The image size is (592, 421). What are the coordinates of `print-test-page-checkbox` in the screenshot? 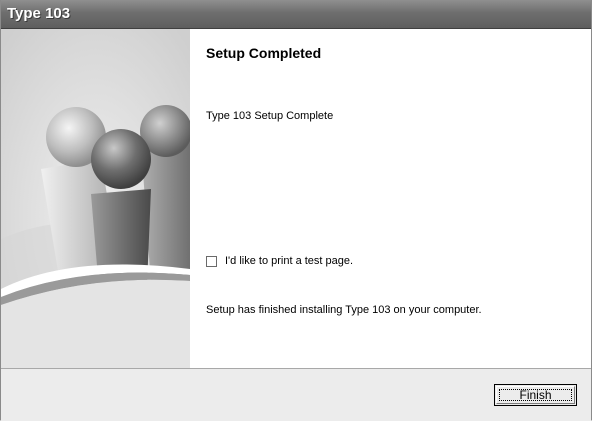 It's located at (211, 261).